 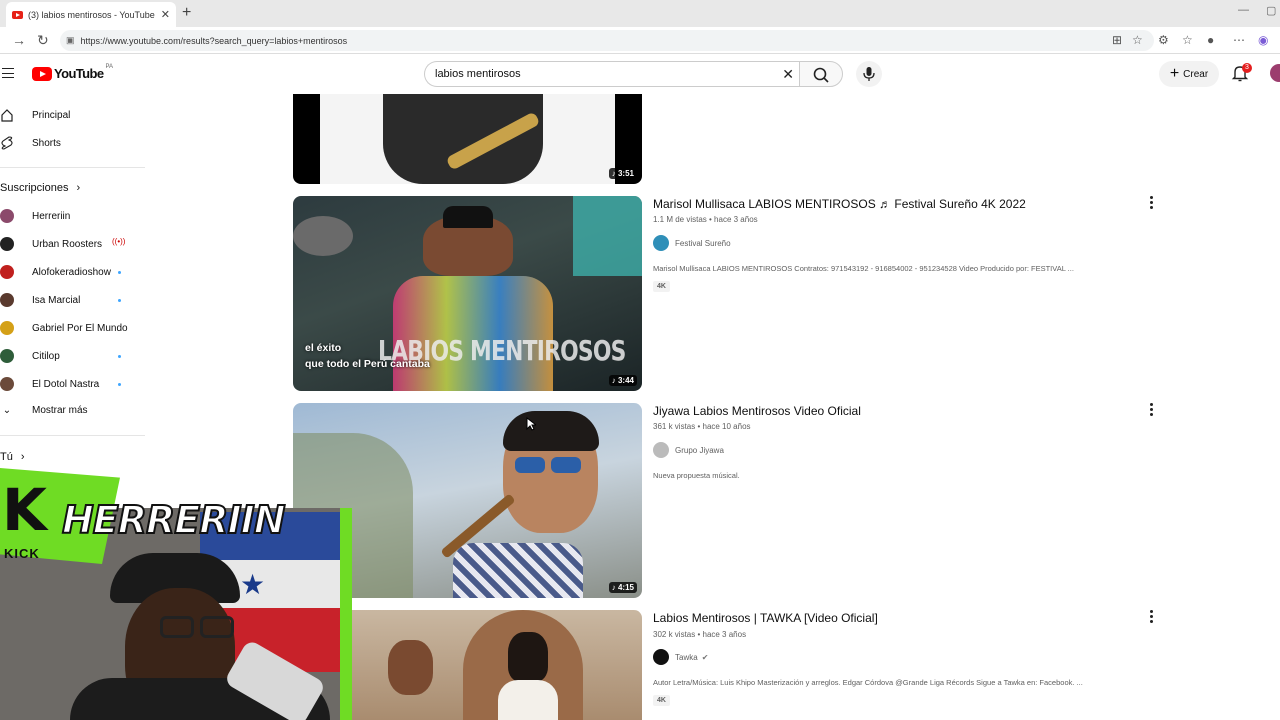 I want to click on logo-text: YouTube, so click(x=79, y=73).